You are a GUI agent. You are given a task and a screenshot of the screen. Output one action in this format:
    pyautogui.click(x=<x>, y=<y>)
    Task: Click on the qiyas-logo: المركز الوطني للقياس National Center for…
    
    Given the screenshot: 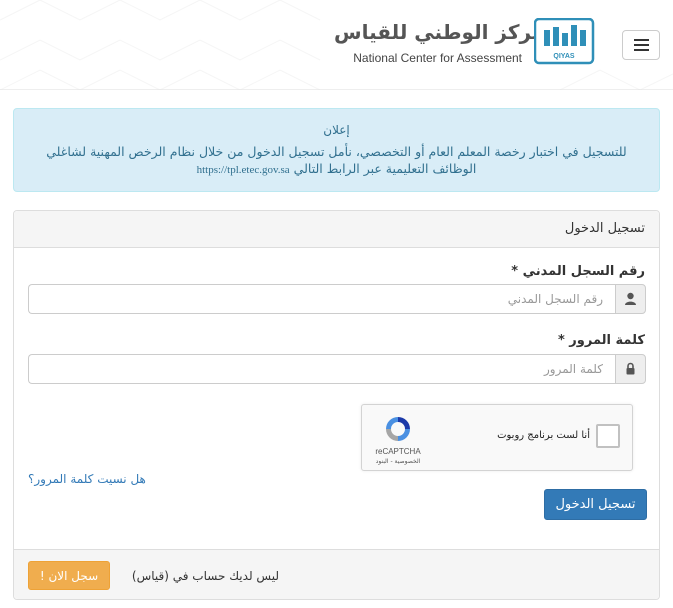 What is the action you would take?
    pyautogui.click(x=466, y=44)
    